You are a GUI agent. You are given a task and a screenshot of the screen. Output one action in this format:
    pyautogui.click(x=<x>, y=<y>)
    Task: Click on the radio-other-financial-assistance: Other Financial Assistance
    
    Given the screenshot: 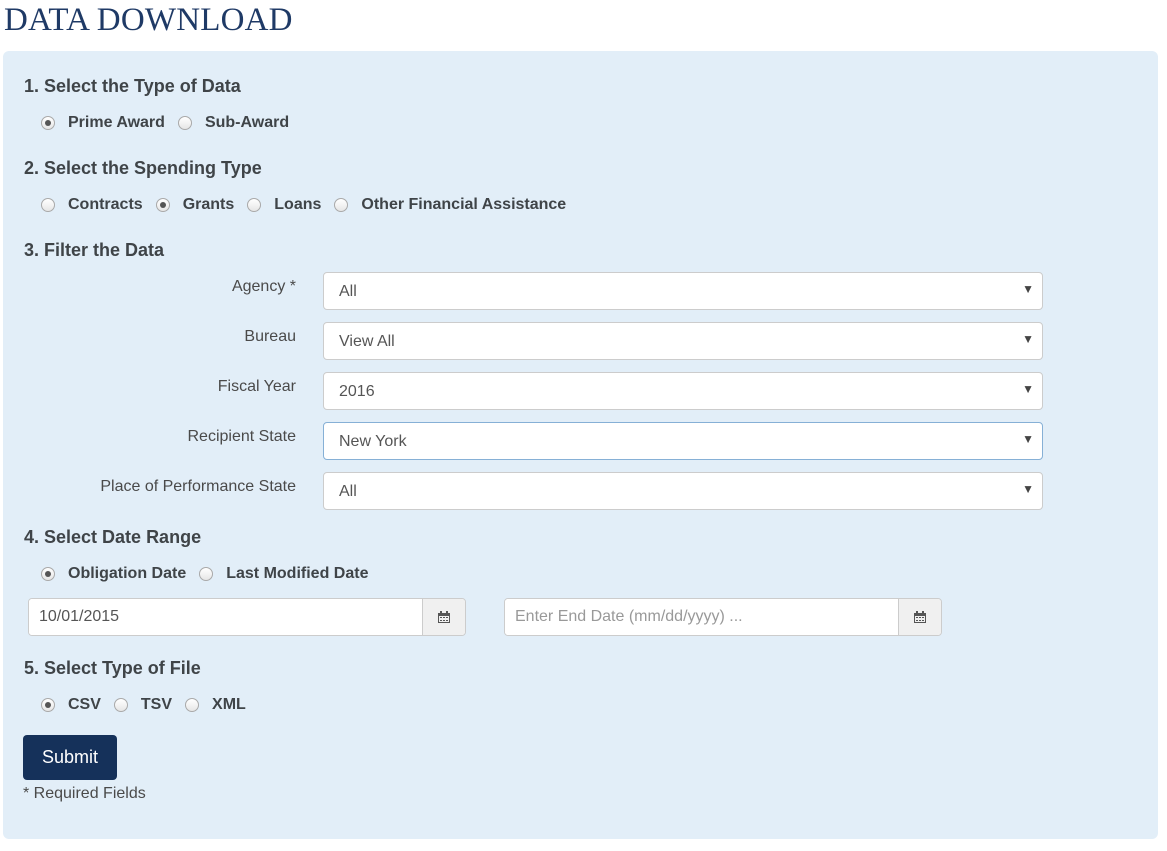 What is the action you would take?
    pyautogui.click(x=450, y=205)
    